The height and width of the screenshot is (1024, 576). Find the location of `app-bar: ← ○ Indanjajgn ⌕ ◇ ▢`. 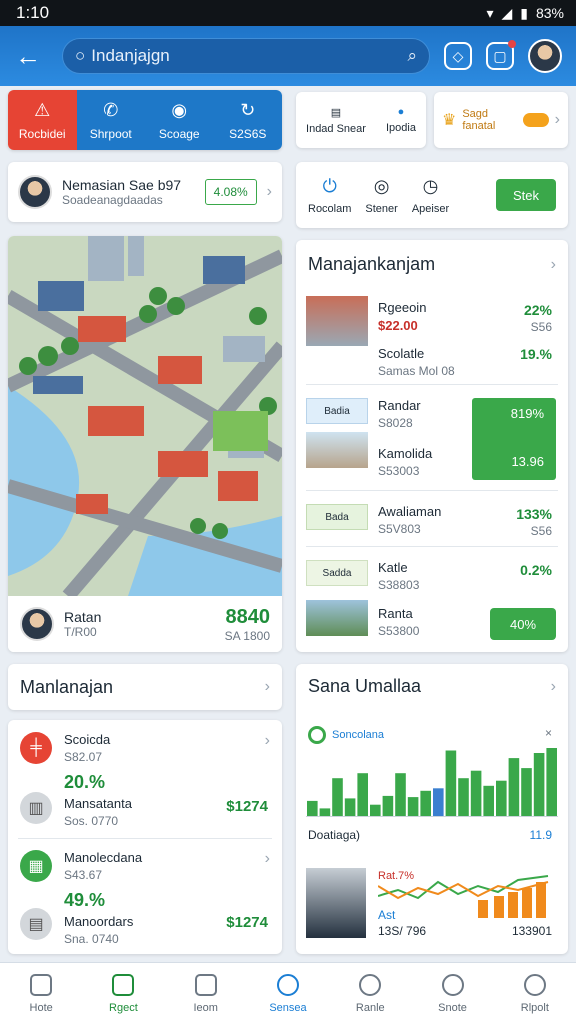

app-bar: ← ○ Indanjajgn ⌕ ◇ ▢ is located at coordinates (288, 56).